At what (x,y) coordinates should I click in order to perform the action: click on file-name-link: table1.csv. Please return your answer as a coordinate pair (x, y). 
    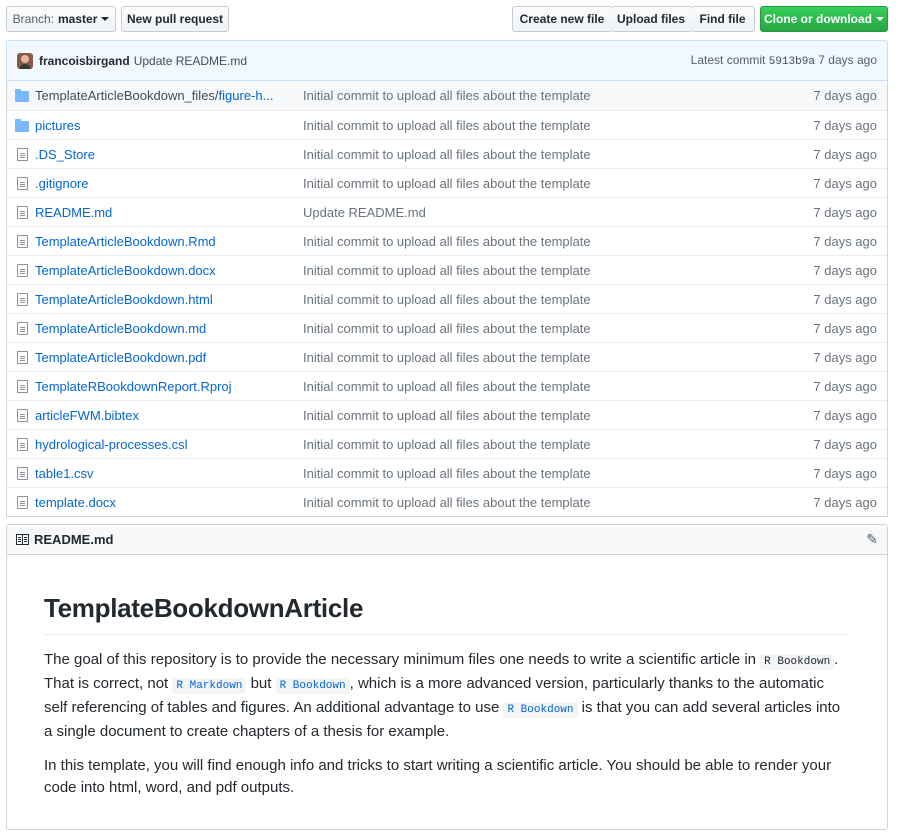
    Looking at the image, I should click on (165, 473).